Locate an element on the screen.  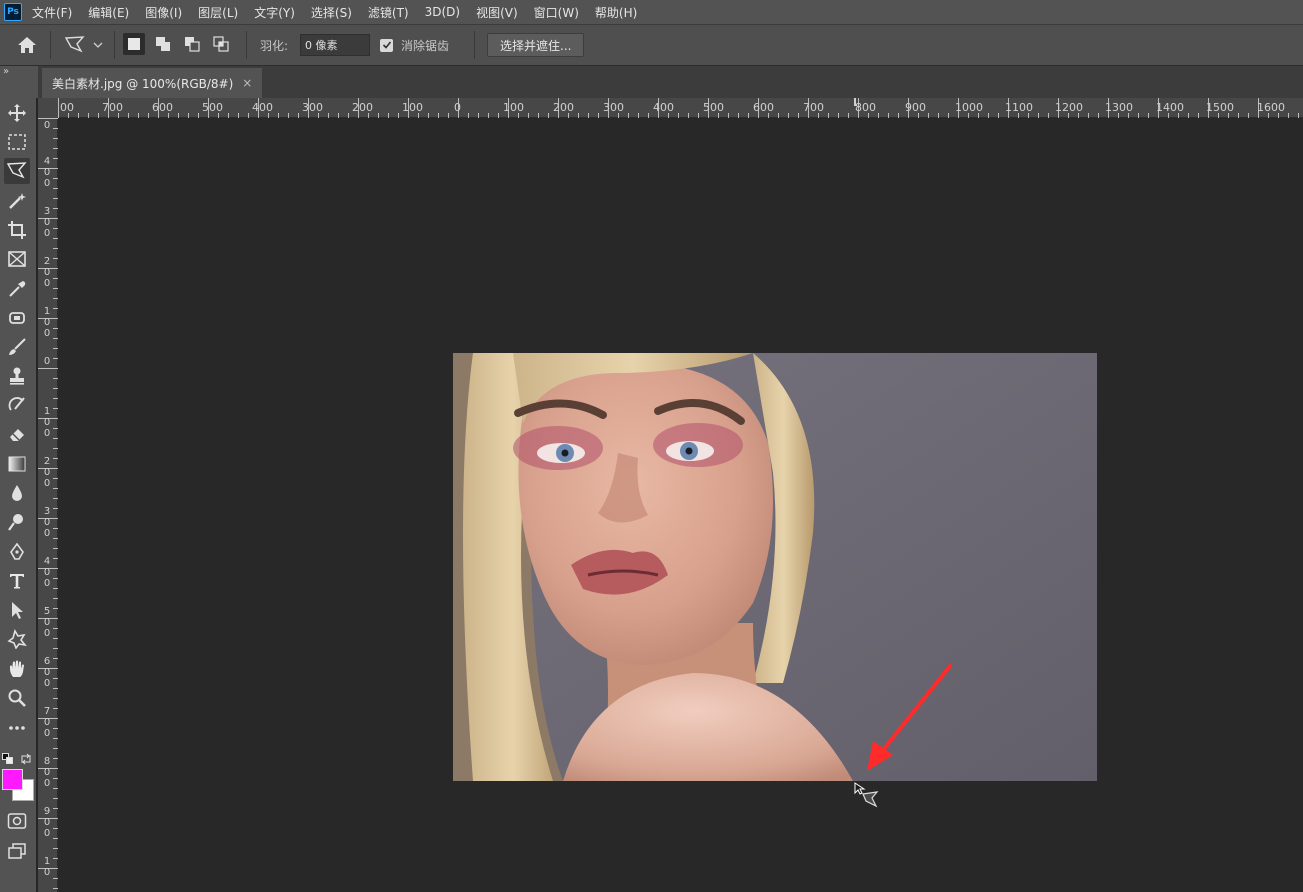
hand-tool is located at coordinates (17, 669).